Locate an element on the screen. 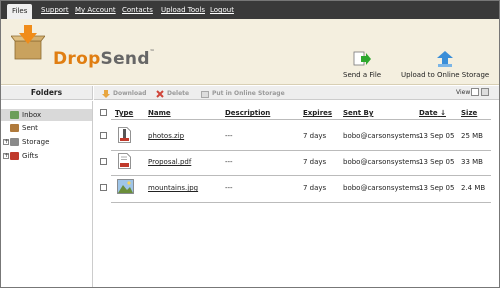  sort-desc-icon: ↓ is located at coordinates (443, 113).